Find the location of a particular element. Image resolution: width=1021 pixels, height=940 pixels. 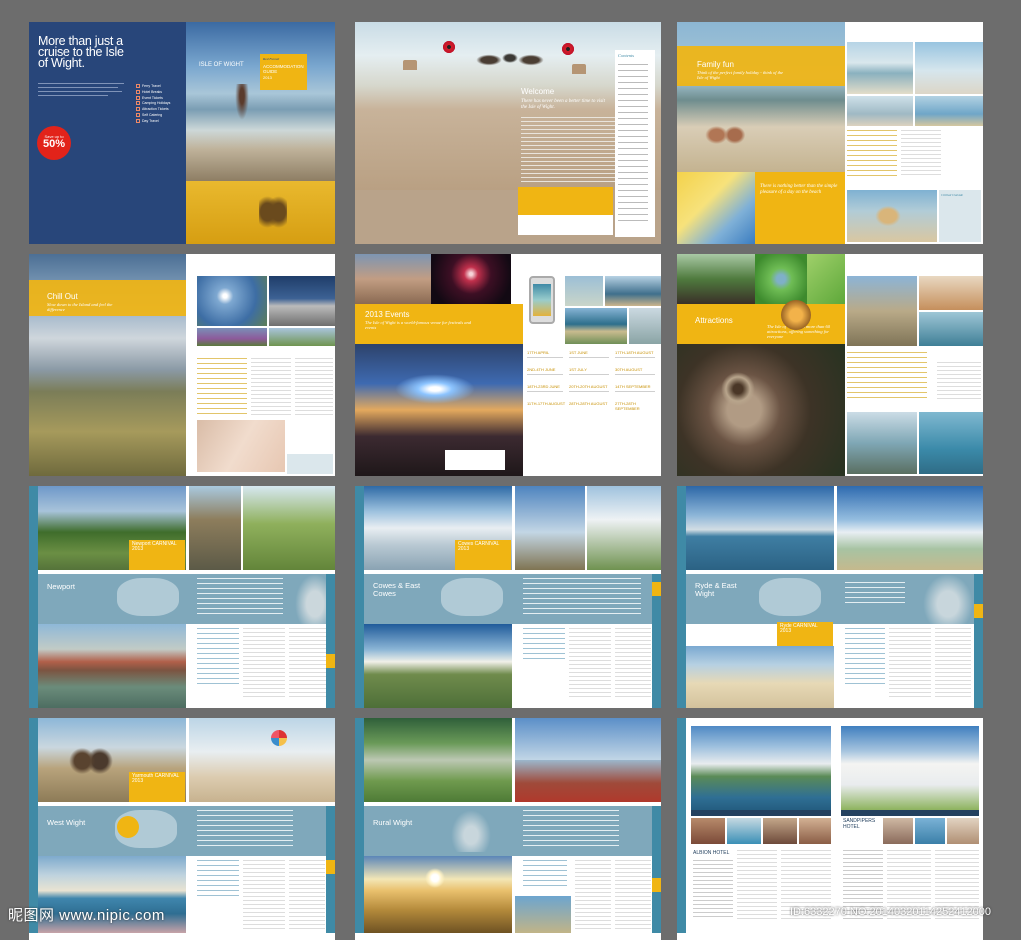

family-photo-kite is located at coordinates (949, 68).